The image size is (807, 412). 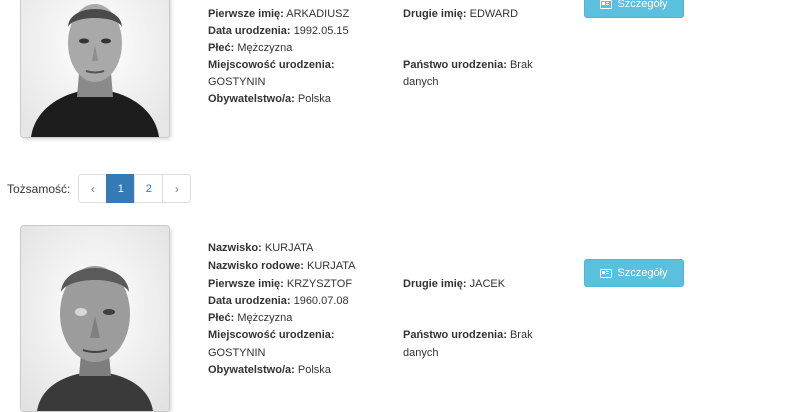 I want to click on birth-date-field: Data urodzenia: 1992.05.15, so click(x=278, y=31).